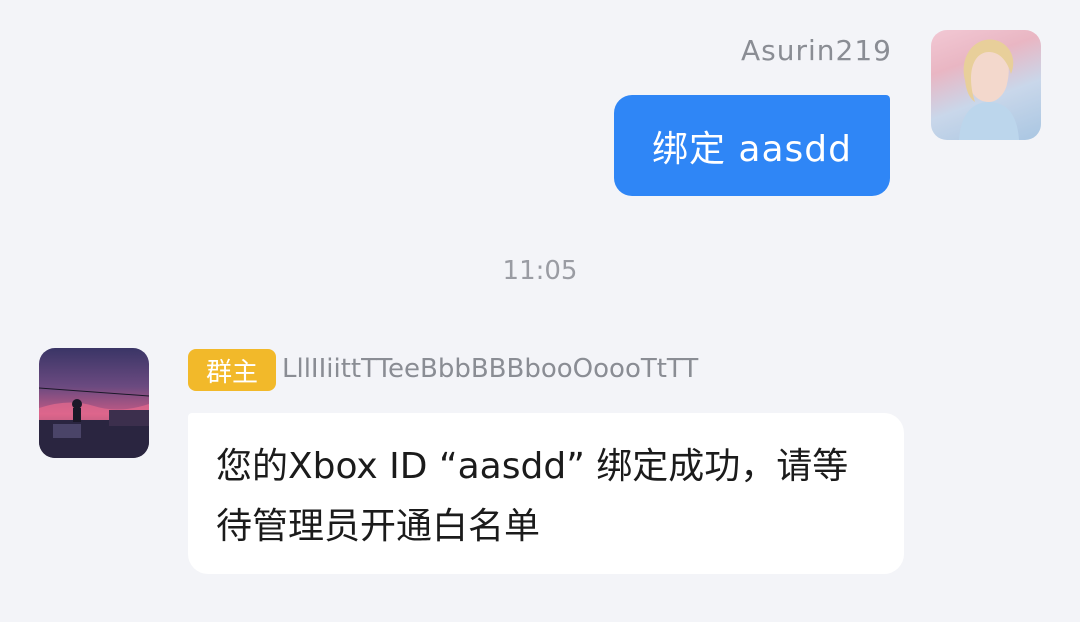  I want to click on incoming-avatar, so click(94, 403).